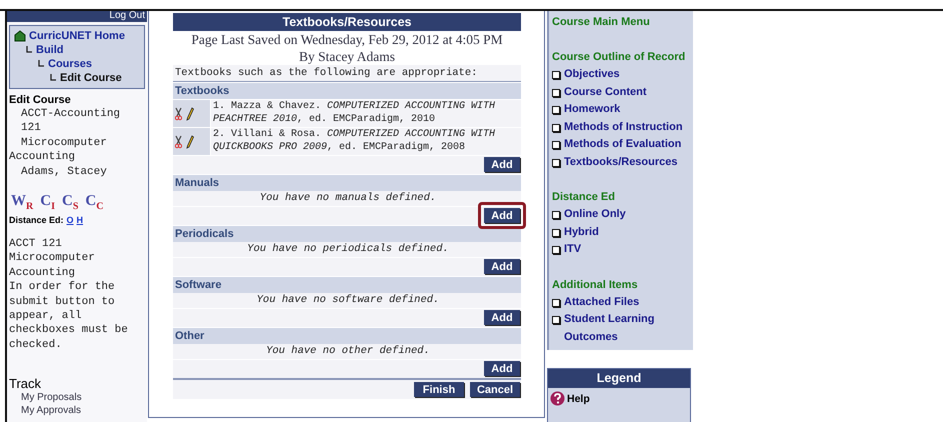  Describe the element at coordinates (366, 114) in the screenshot. I see `textbook-entry: 1. Mazza & Chavez. COMPUTERIZED ACCOUNTING WITH PEACHTREE 2010, ed. EMCParadigm, 2010` at that location.